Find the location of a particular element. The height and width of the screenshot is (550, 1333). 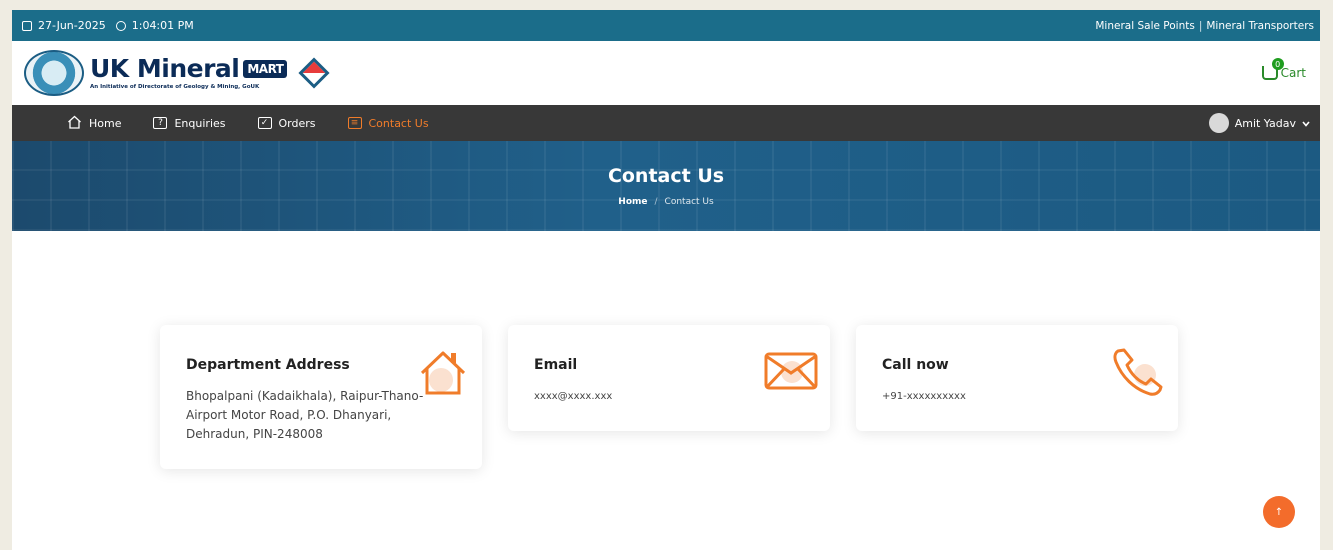

phone-icon is located at coordinates (1138, 372).